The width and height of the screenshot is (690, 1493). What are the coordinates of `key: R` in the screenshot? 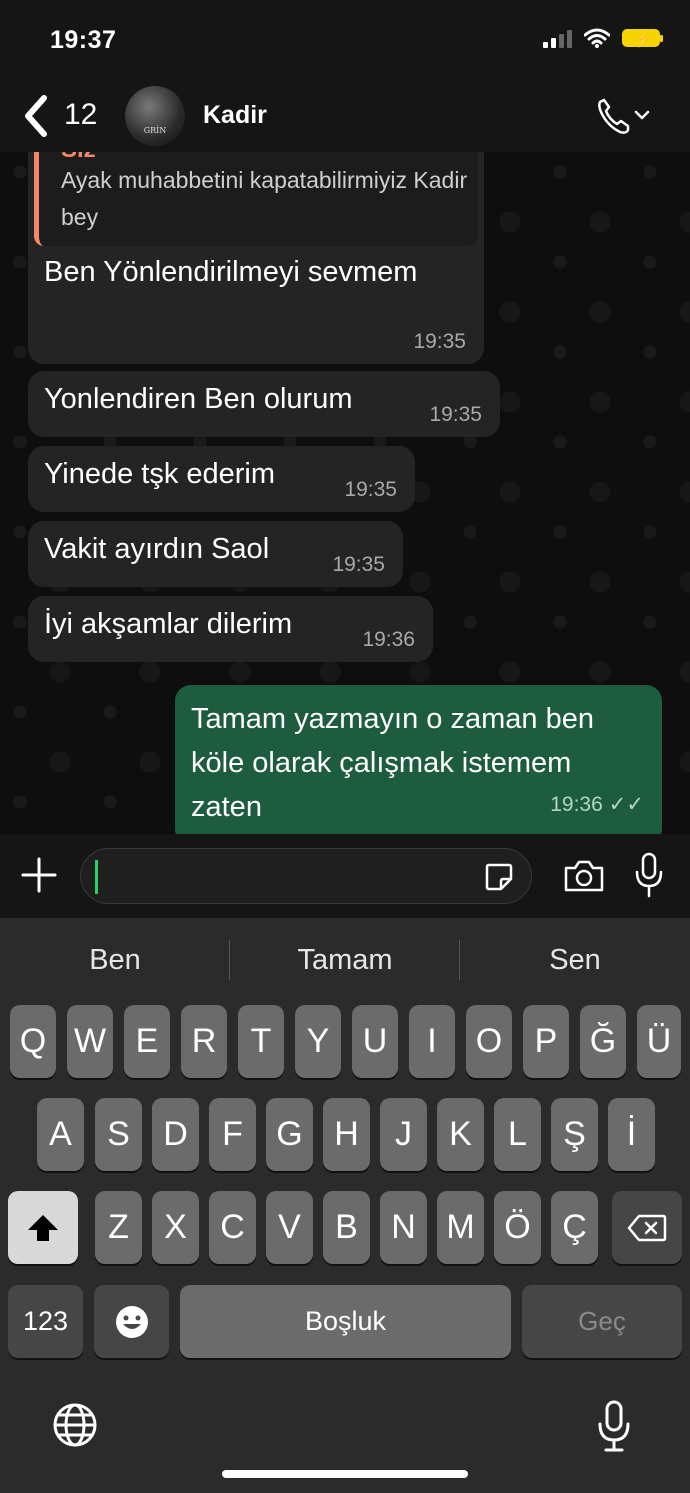 It's located at (204, 1041).